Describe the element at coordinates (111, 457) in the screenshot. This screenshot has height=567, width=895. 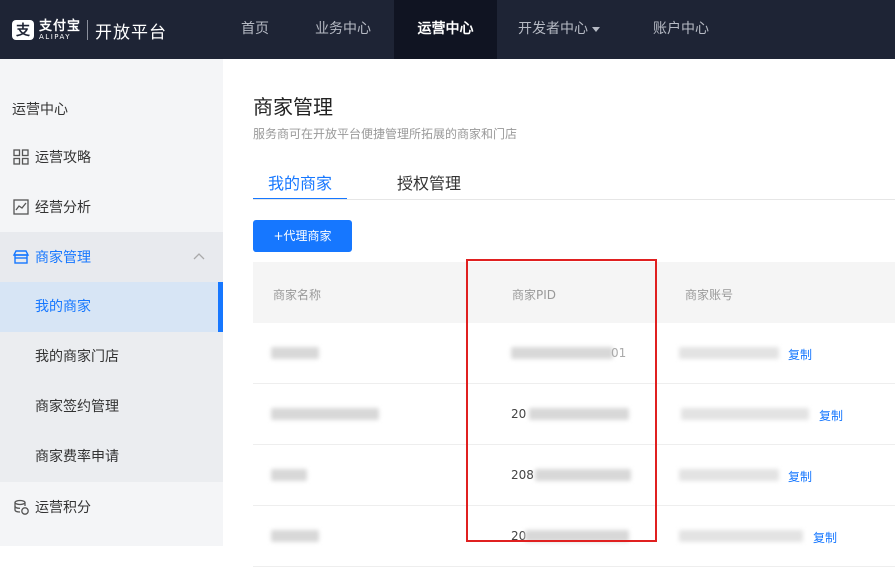
I see `sidebar-item-fee-application: 商家费率申请` at that location.